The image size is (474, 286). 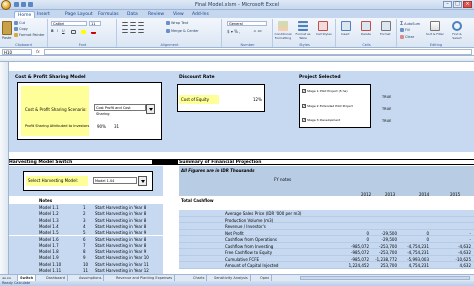 I want to click on tab-page-layout: Page Layout, so click(x=79, y=14).